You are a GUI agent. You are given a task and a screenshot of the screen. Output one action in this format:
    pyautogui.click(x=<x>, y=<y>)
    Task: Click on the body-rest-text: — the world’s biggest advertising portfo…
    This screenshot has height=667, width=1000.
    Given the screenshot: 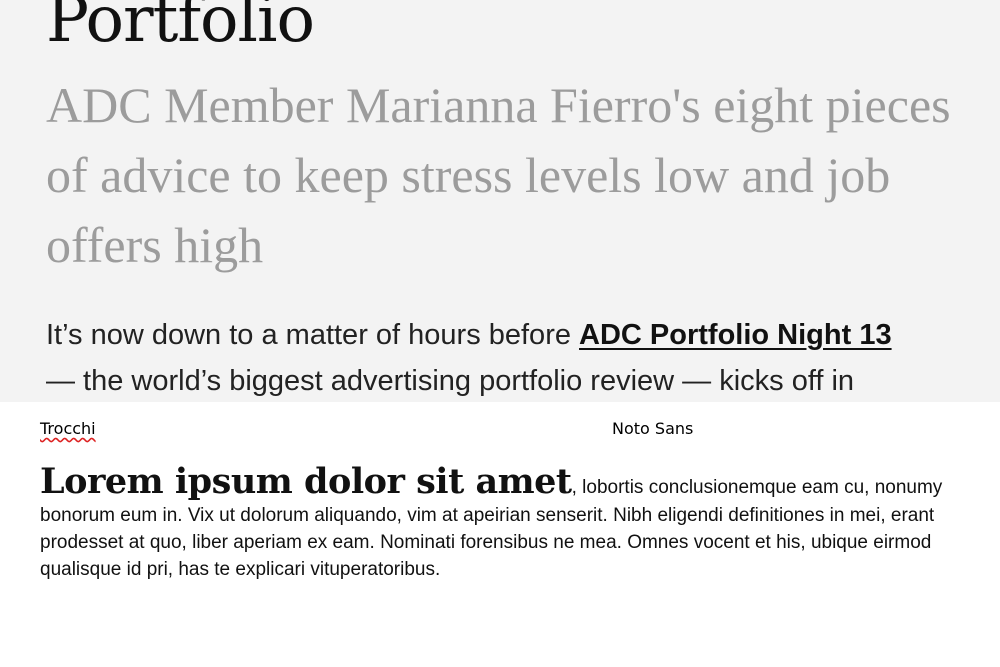 What is the action you would take?
    pyautogui.click(x=450, y=381)
    